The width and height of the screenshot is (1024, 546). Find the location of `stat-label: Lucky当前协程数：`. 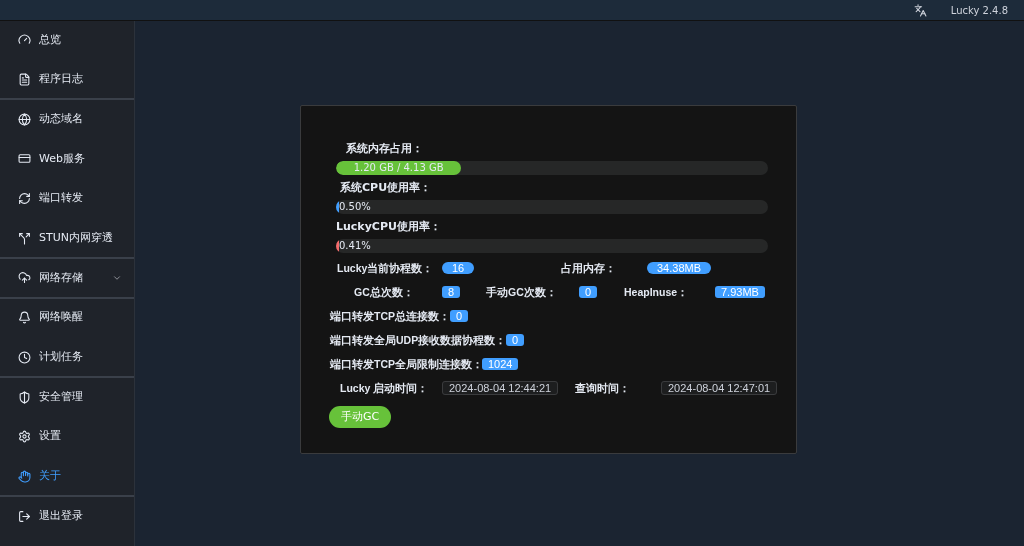

stat-label: Lucky当前协程数： is located at coordinates (386, 269).